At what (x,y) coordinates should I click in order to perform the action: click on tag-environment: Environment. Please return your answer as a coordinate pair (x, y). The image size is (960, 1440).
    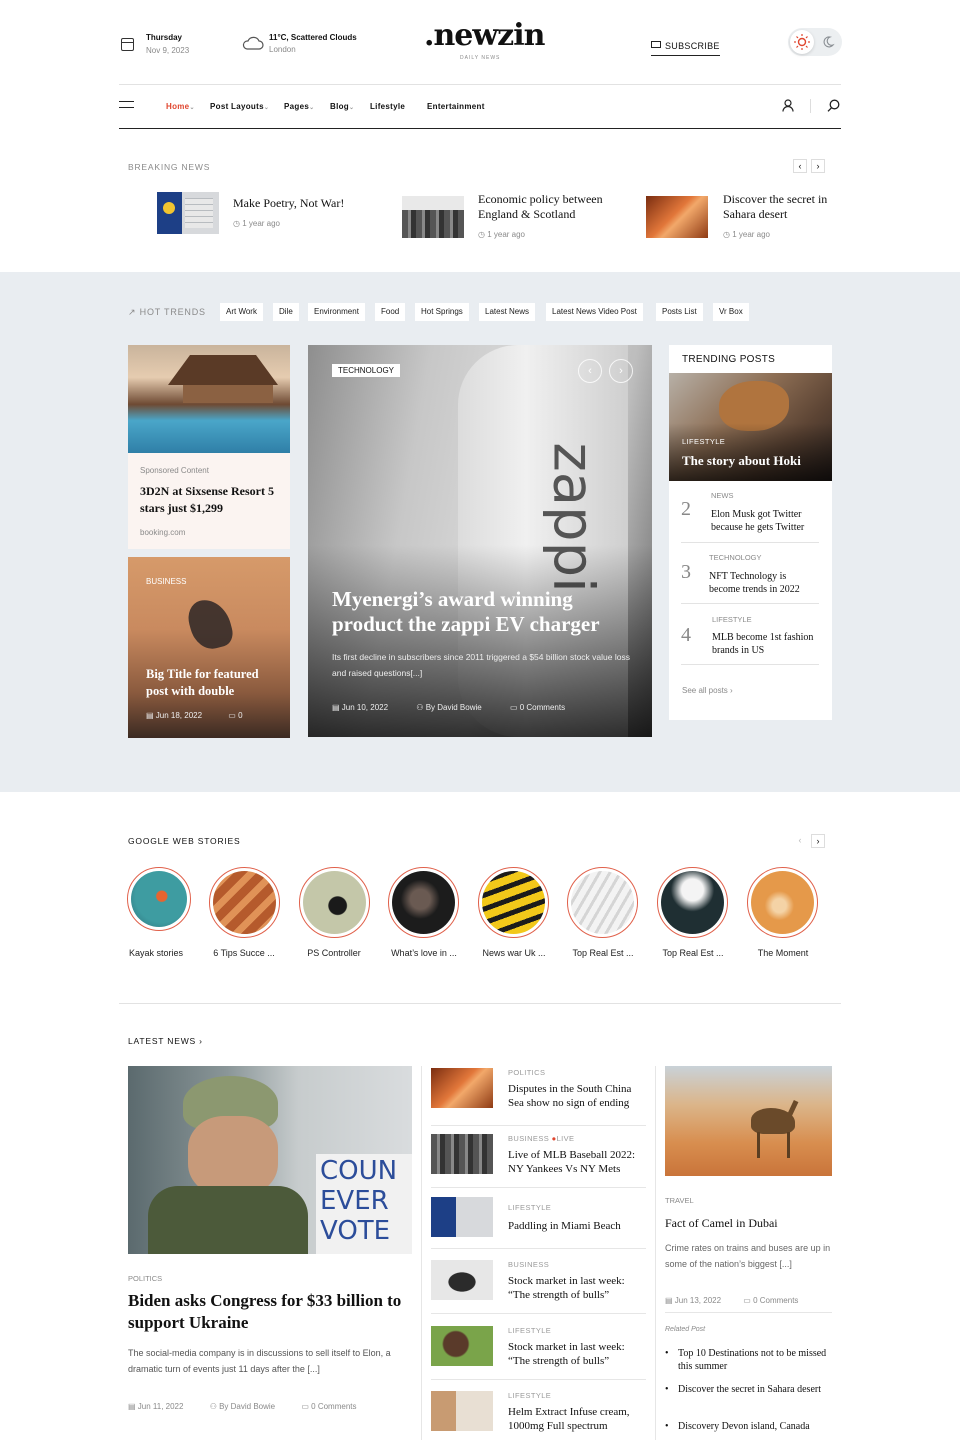
    Looking at the image, I should click on (336, 312).